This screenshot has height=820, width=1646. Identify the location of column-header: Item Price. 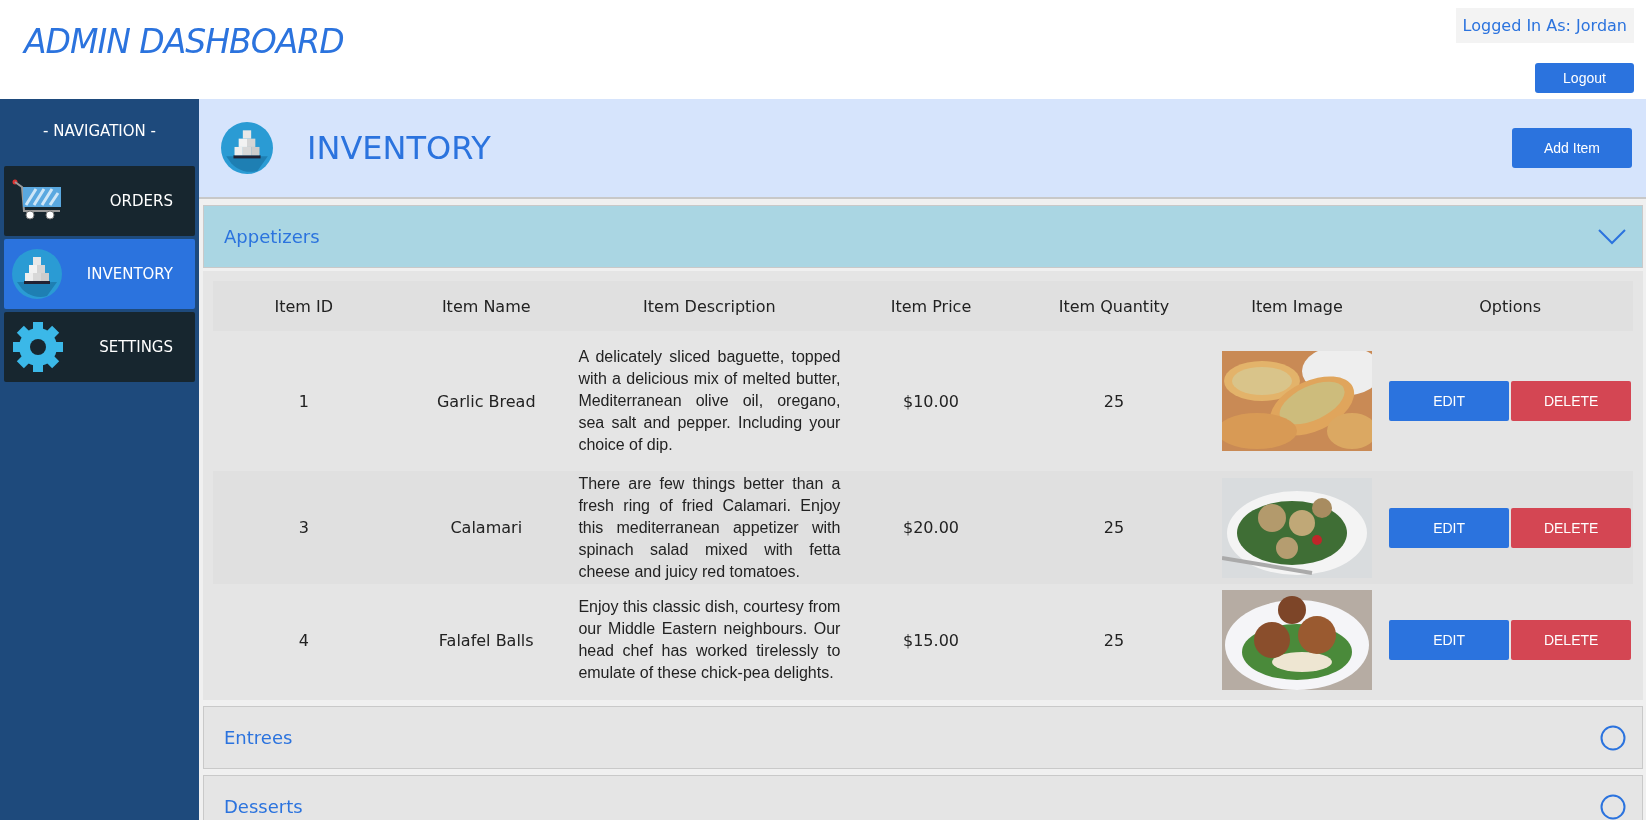
(931, 306).